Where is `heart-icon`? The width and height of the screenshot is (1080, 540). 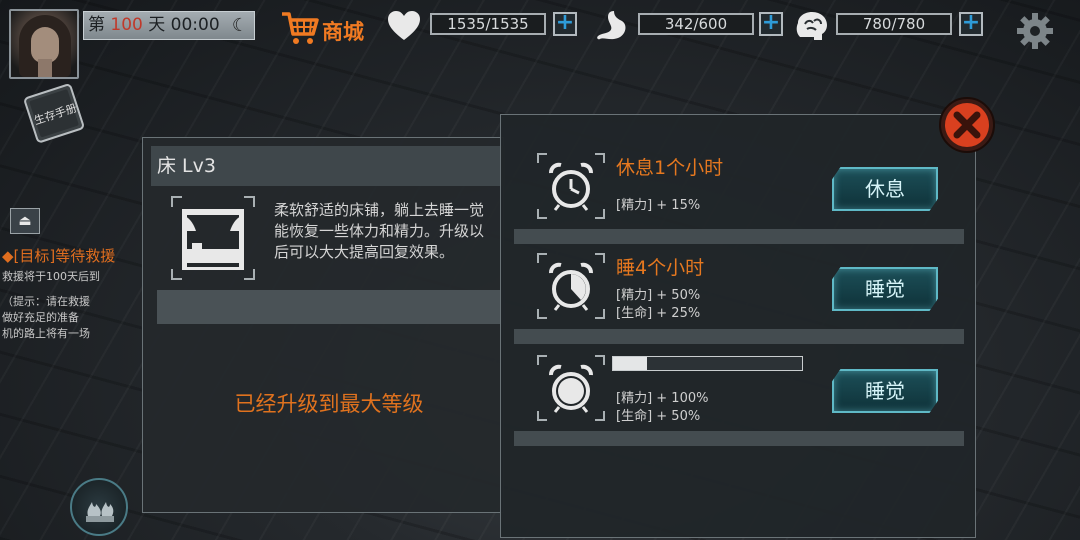 heart-icon is located at coordinates (404, 25).